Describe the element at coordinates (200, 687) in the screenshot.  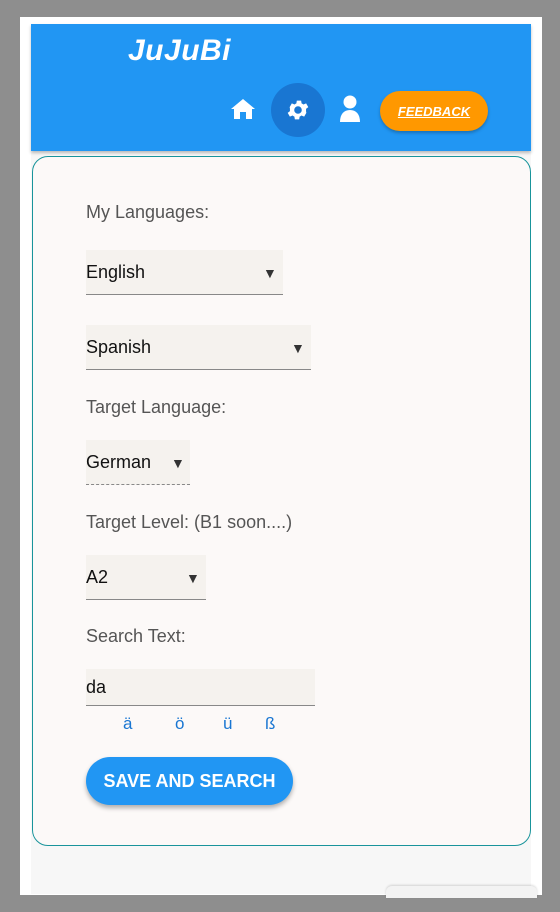
I see `search-input: da` at that location.